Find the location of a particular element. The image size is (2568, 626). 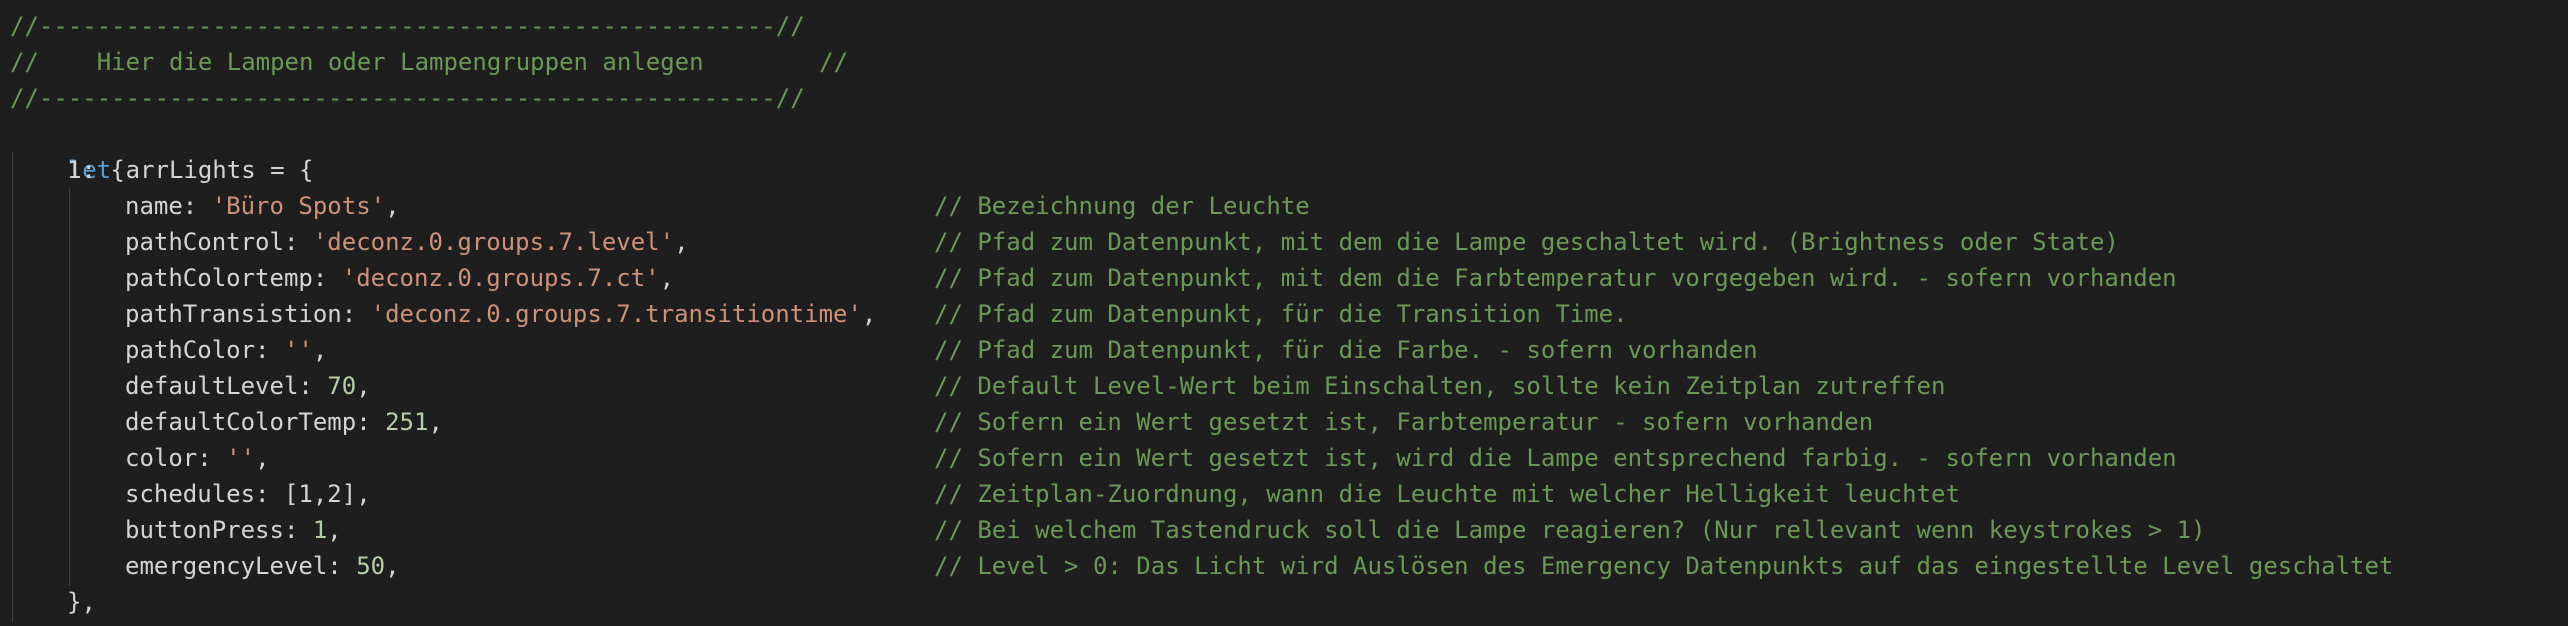

property-line: defaultColorTemp: 251, is located at coordinates (284, 422).